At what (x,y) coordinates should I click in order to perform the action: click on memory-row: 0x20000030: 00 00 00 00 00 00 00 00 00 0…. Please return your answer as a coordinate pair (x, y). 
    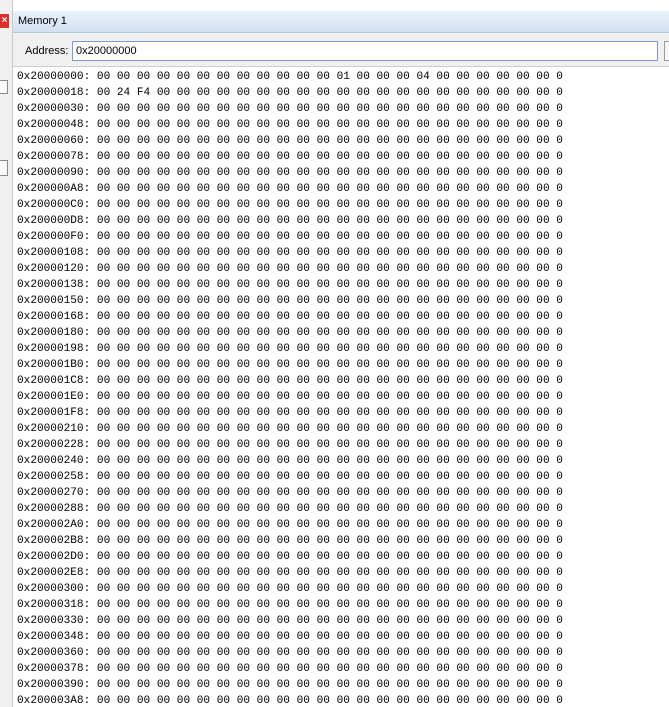
    Looking at the image, I should click on (343, 109).